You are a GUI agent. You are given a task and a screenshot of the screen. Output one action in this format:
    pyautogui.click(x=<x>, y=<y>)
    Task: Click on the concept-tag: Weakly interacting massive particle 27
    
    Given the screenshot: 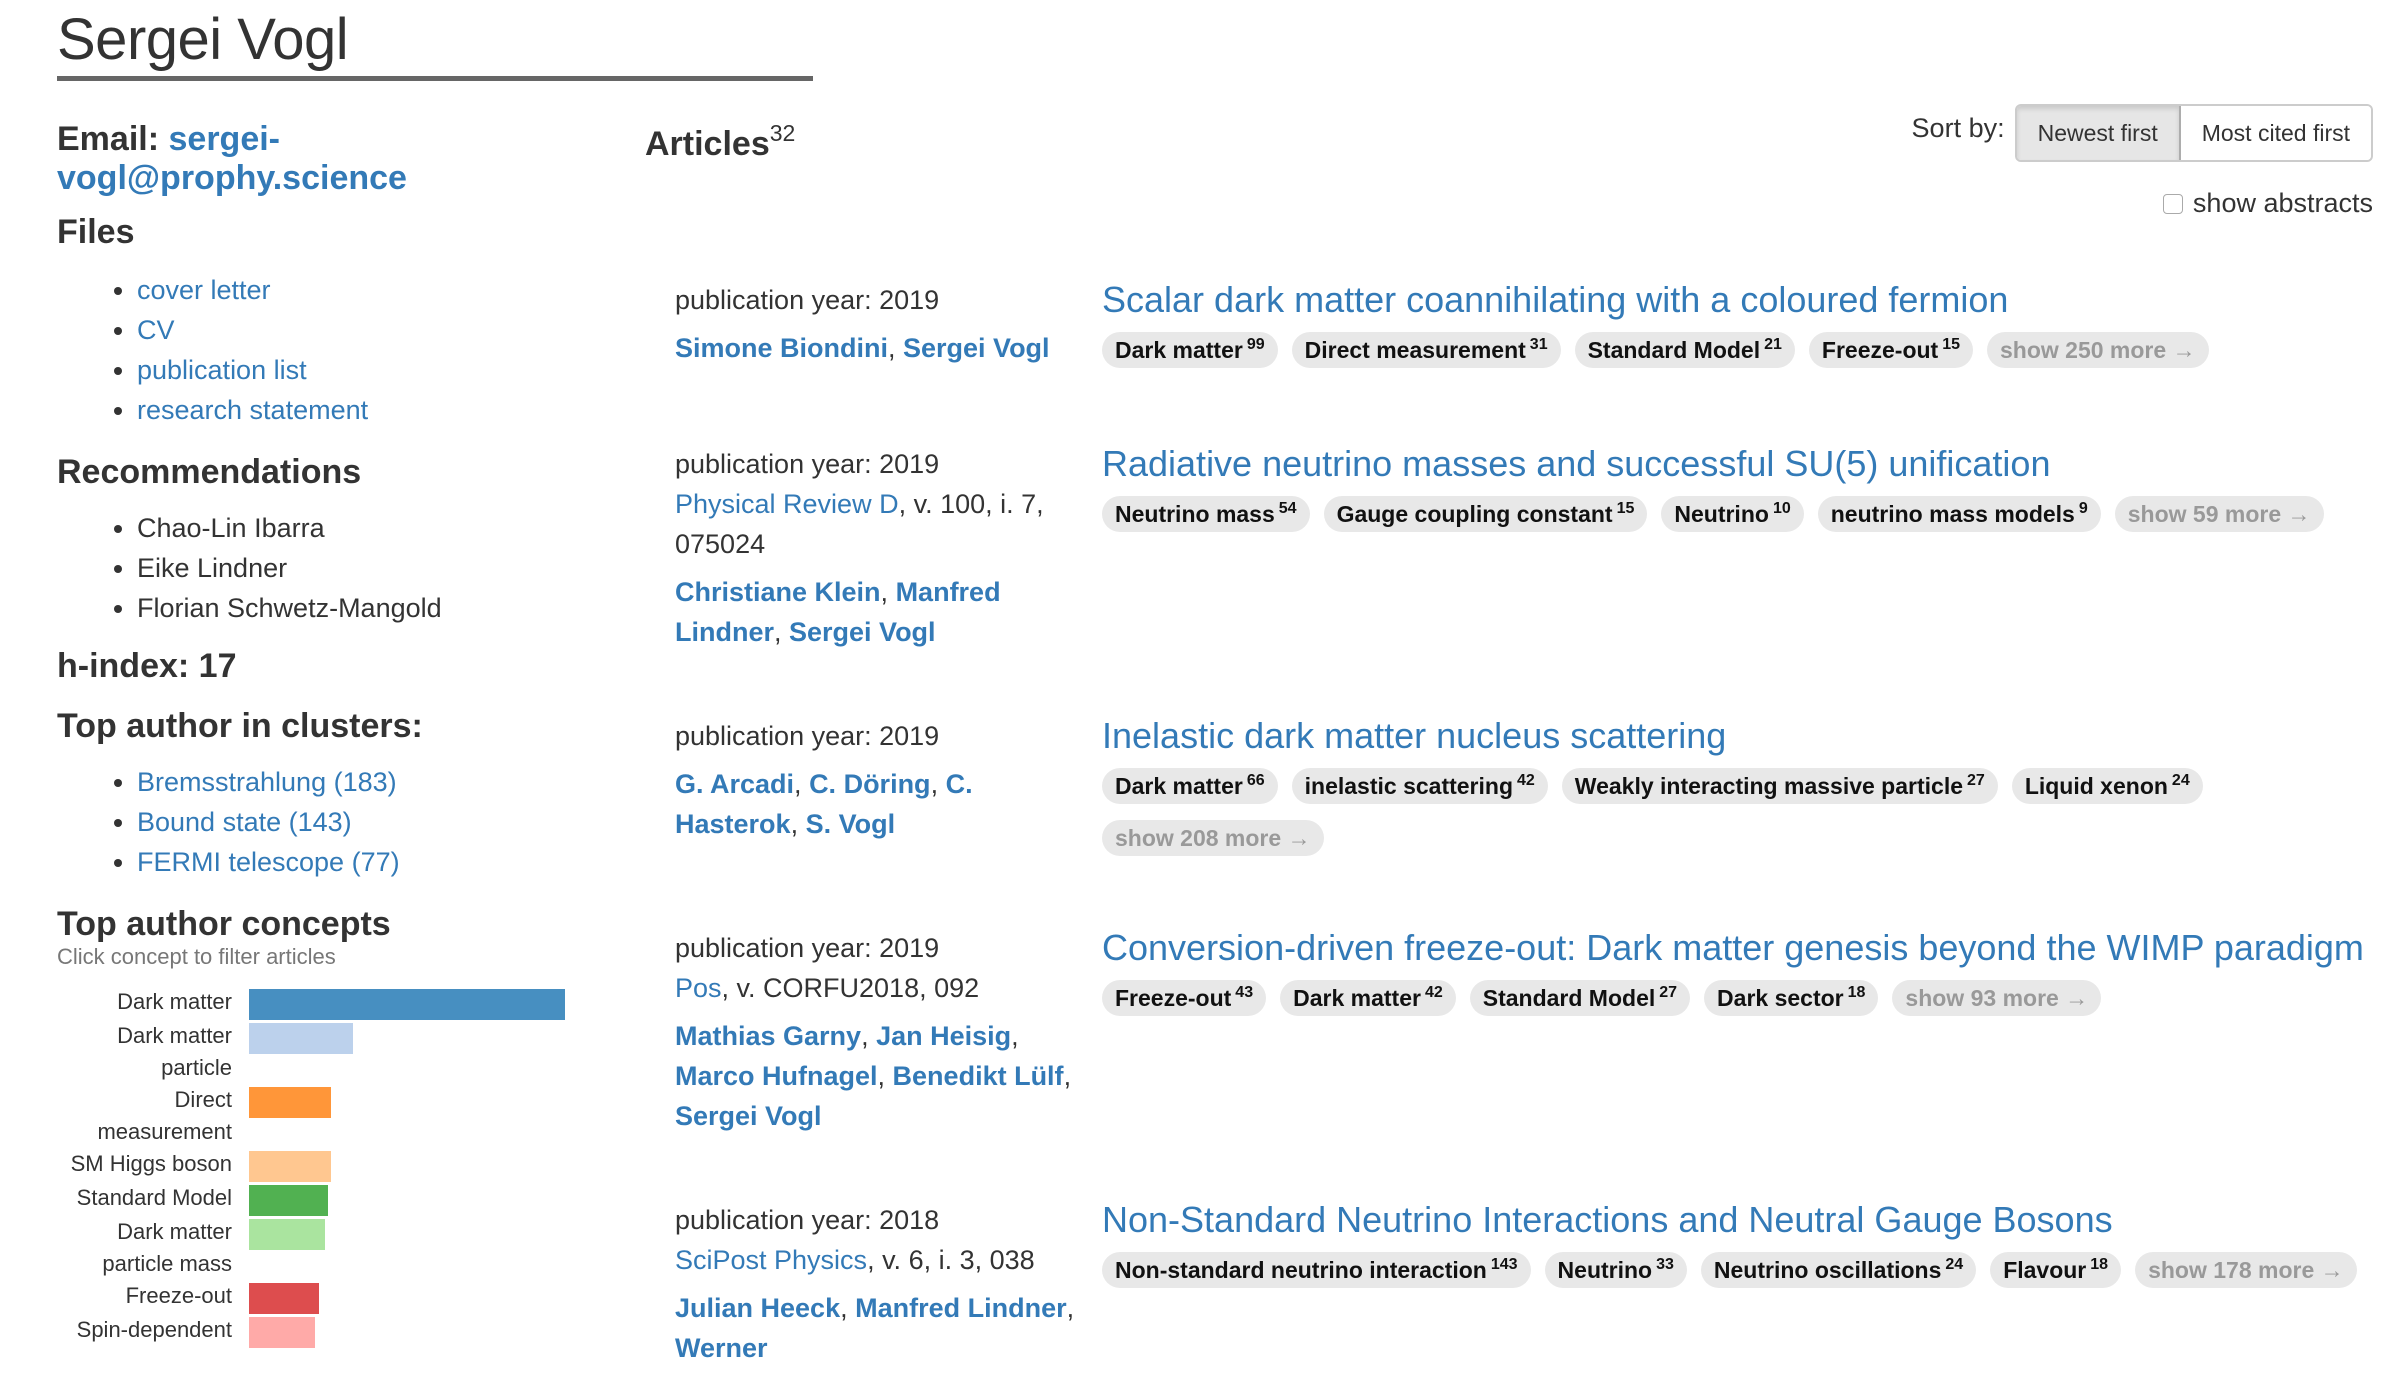 What is the action you would take?
    pyautogui.click(x=1779, y=786)
    